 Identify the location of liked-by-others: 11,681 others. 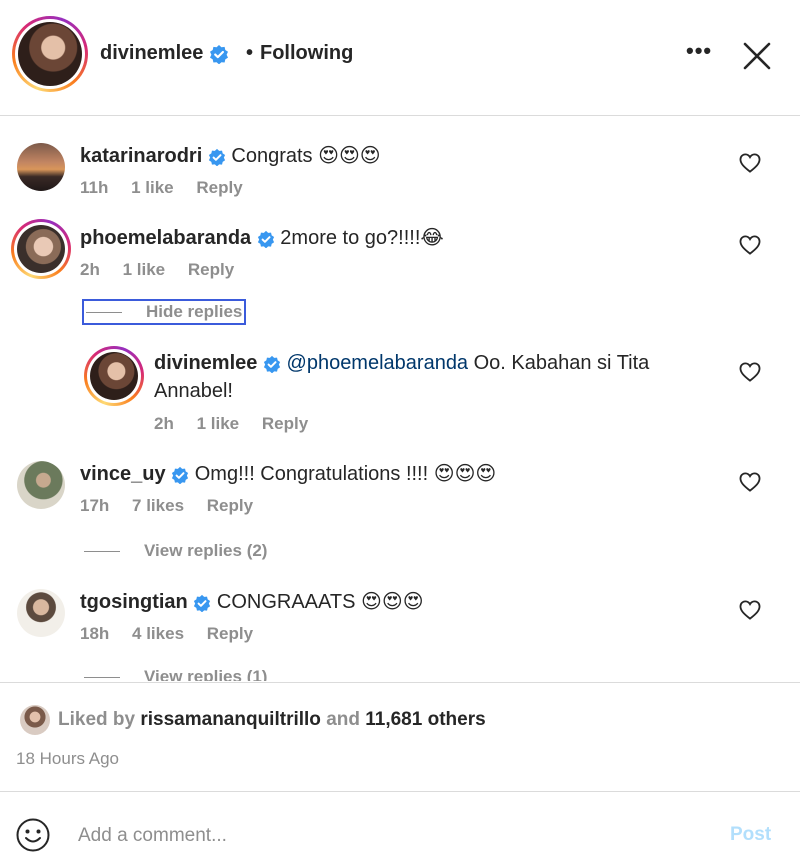
(425, 719).